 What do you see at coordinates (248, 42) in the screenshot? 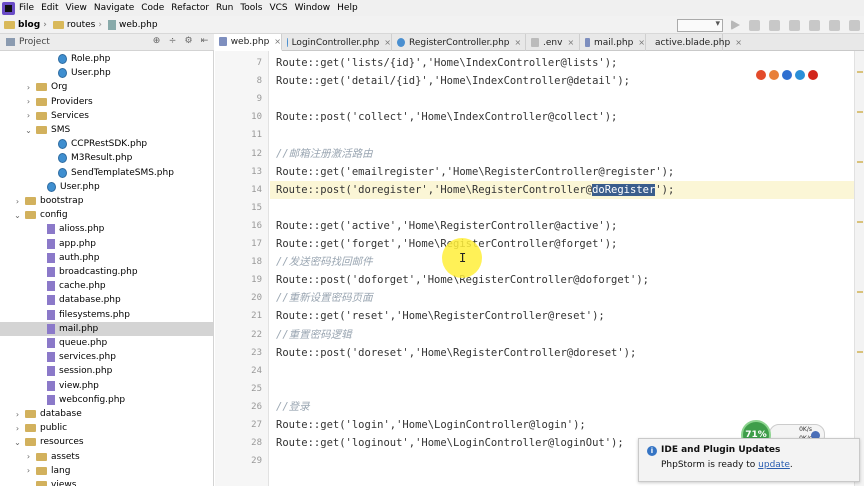
I see `tab-web-php: web.php ×` at bounding box center [248, 42].